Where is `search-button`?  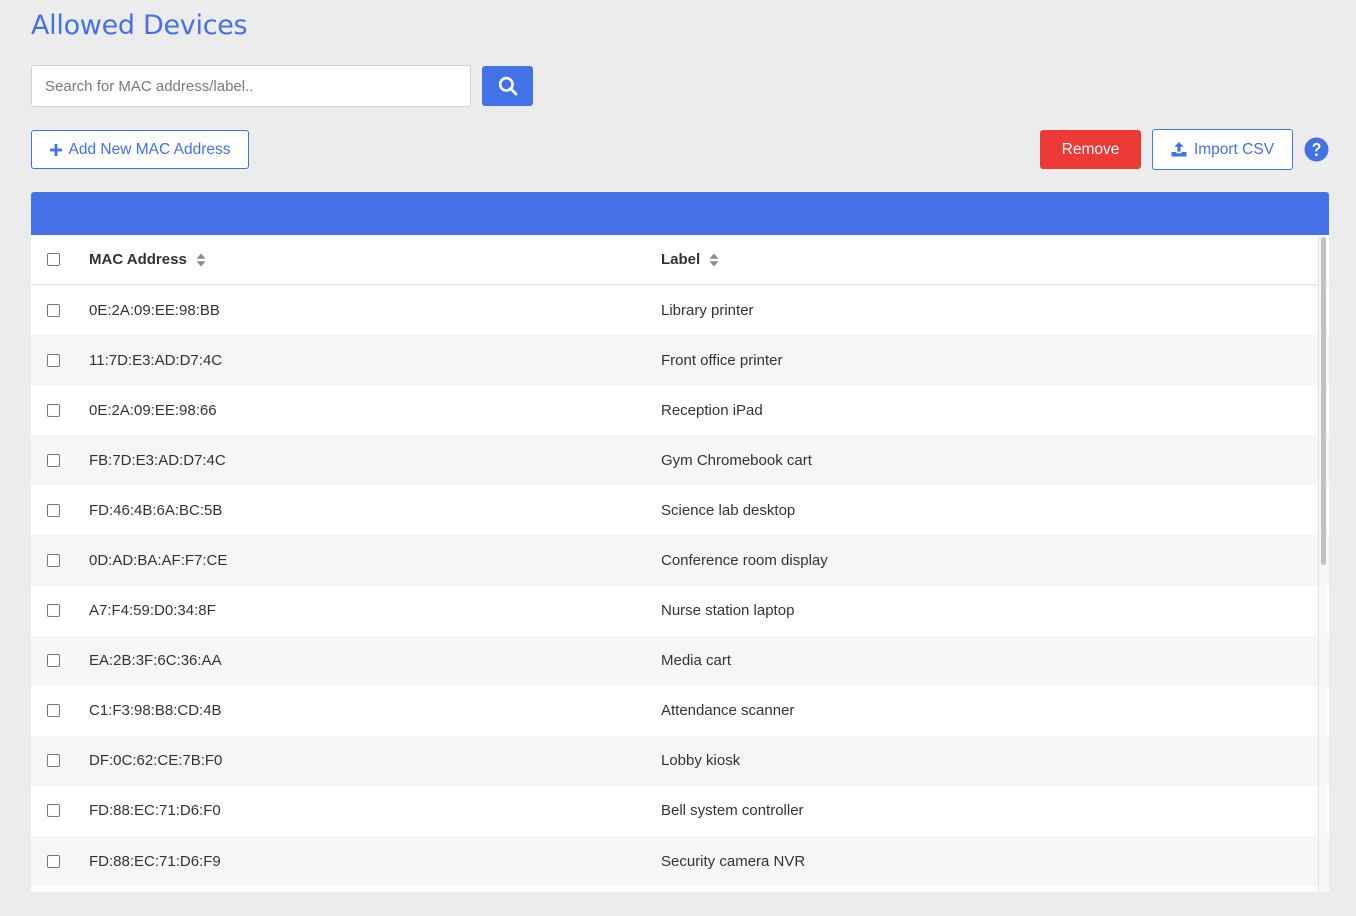
search-button is located at coordinates (507, 86).